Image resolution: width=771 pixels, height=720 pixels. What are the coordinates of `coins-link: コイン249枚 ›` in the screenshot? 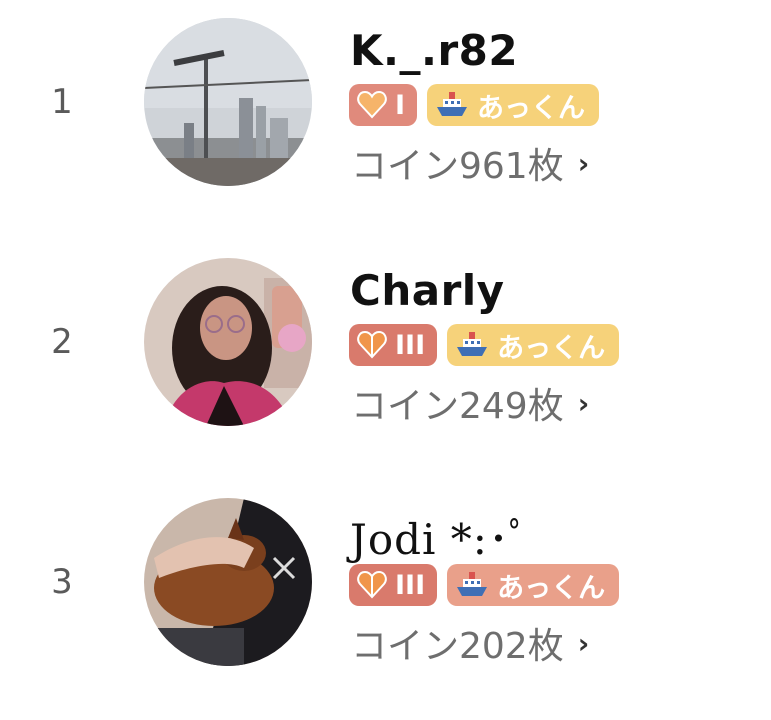 It's located at (470, 403).